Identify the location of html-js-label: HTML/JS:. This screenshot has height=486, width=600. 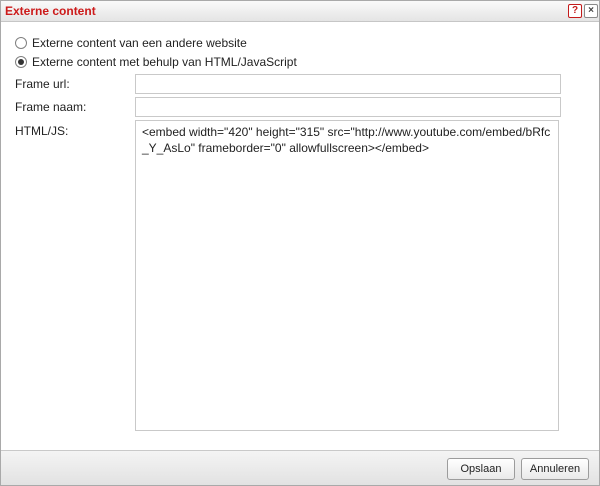
(42, 131).